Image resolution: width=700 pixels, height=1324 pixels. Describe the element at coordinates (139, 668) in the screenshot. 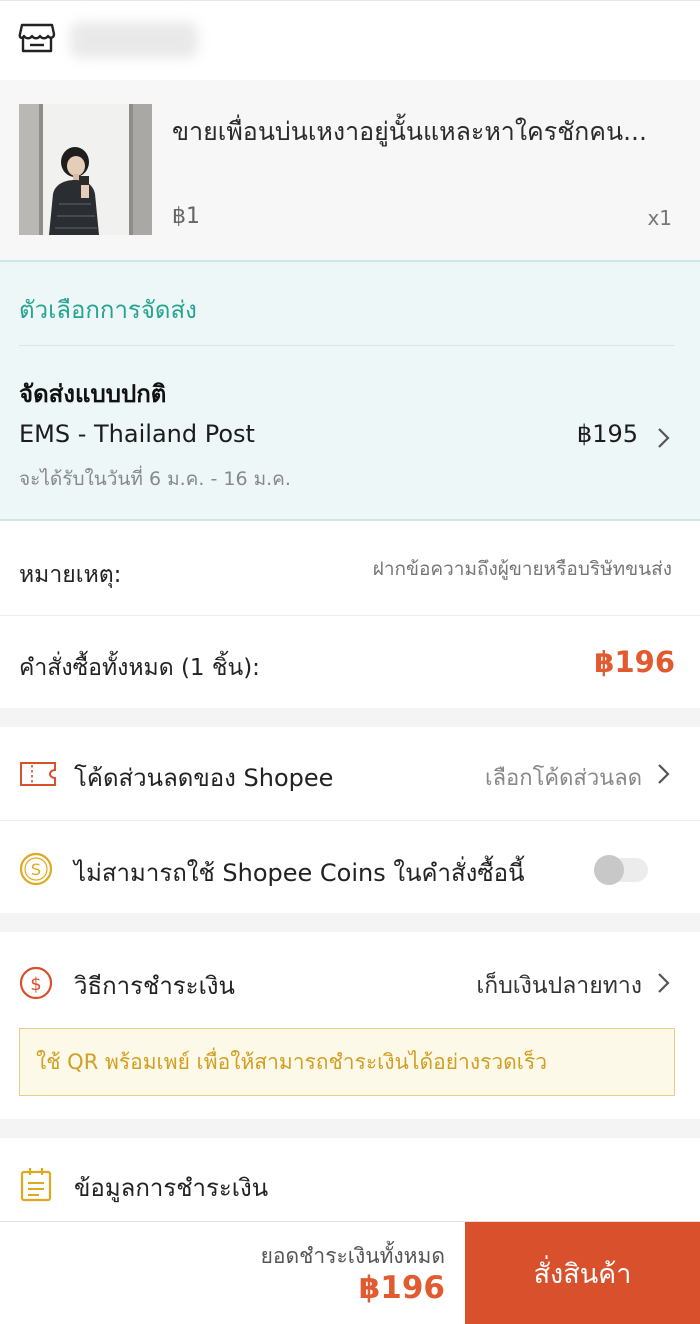

I see `order-total-label: คำสั่งซื้อทั้งหมด (1 ชิ้น):` at that location.